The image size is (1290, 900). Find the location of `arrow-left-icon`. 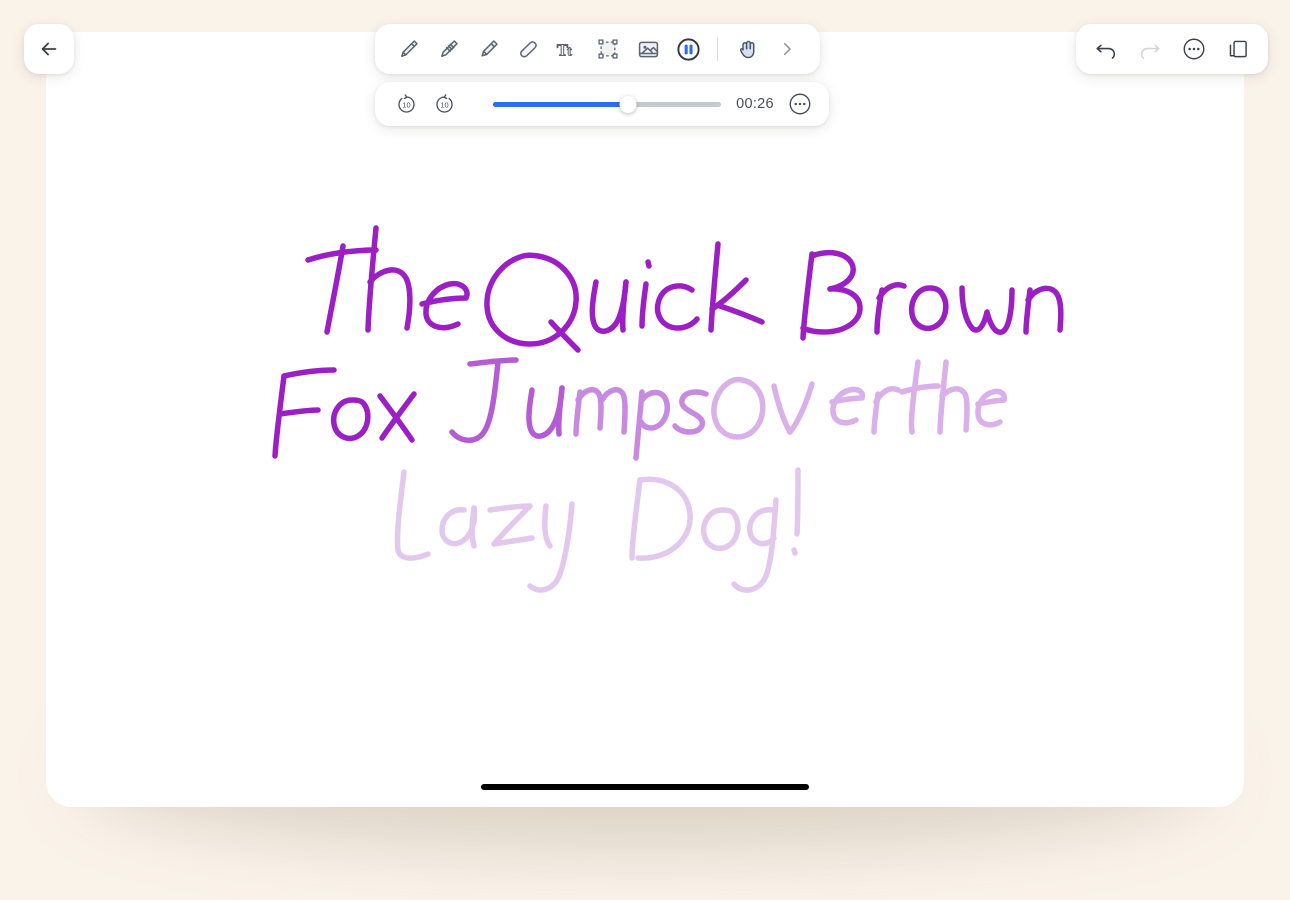

arrow-left-icon is located at coordinates (49, 49).